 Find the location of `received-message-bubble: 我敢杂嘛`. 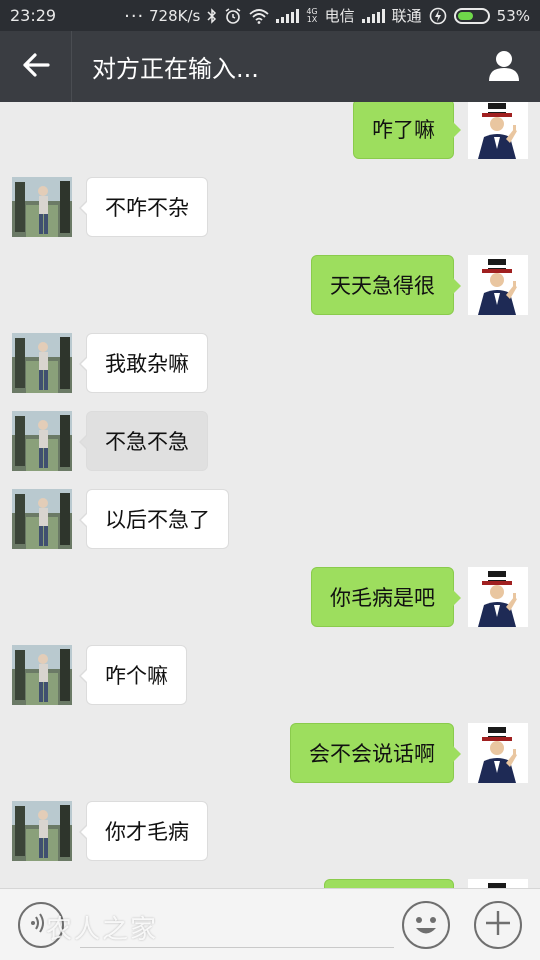

received-message-bubble: 我敢杂嘛 is located at coordinates (143, 363).